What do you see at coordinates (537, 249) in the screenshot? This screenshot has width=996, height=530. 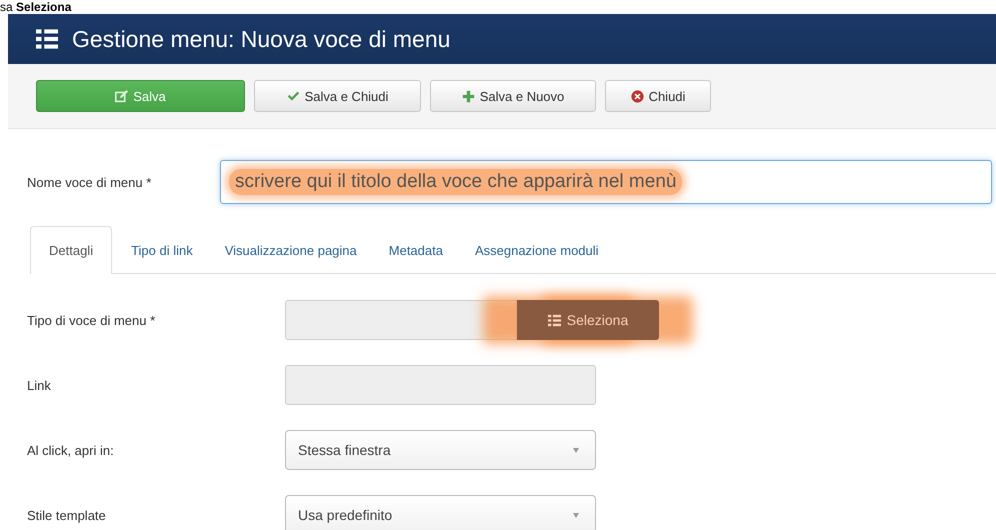 I see `tab: Assegnazione moduli` at bounding box center [537, 249].